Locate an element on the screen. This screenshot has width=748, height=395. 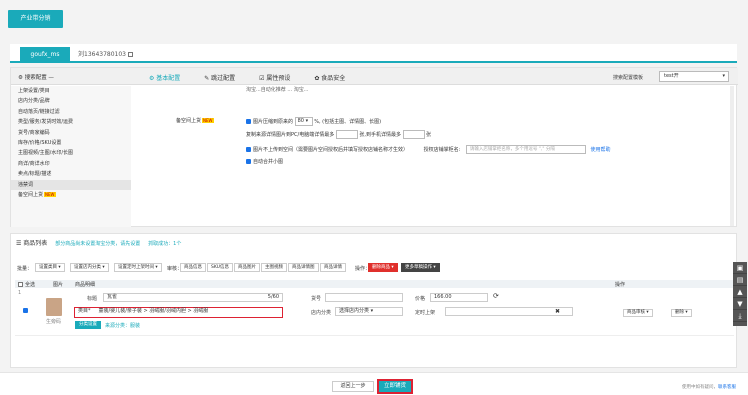
schedule-input: ✖ is located at coordinates (509, 311).